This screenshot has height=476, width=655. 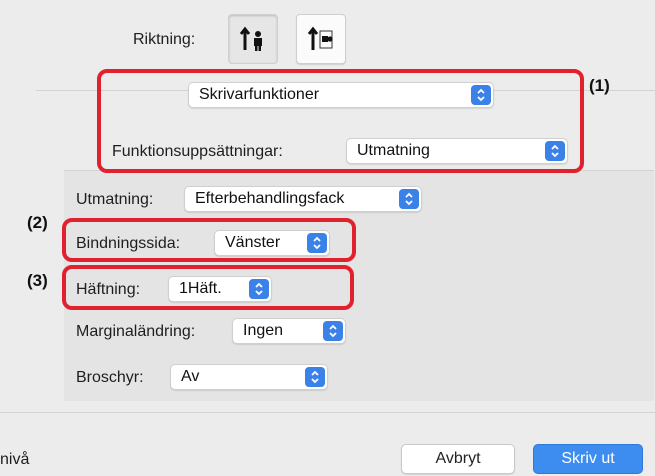 I want to click on orientation-portrait-button, so click(x=253, y=39).